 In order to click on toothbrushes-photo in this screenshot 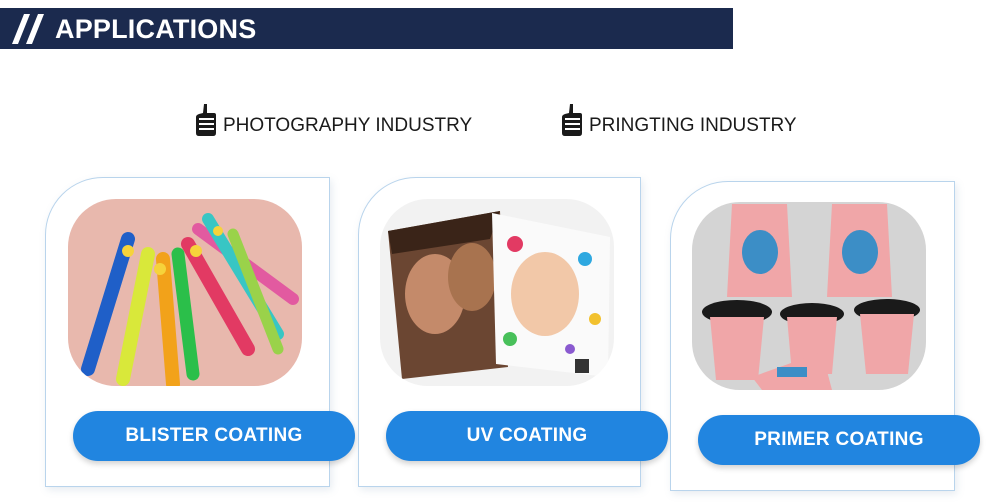, I will do `click(185, 292)`.